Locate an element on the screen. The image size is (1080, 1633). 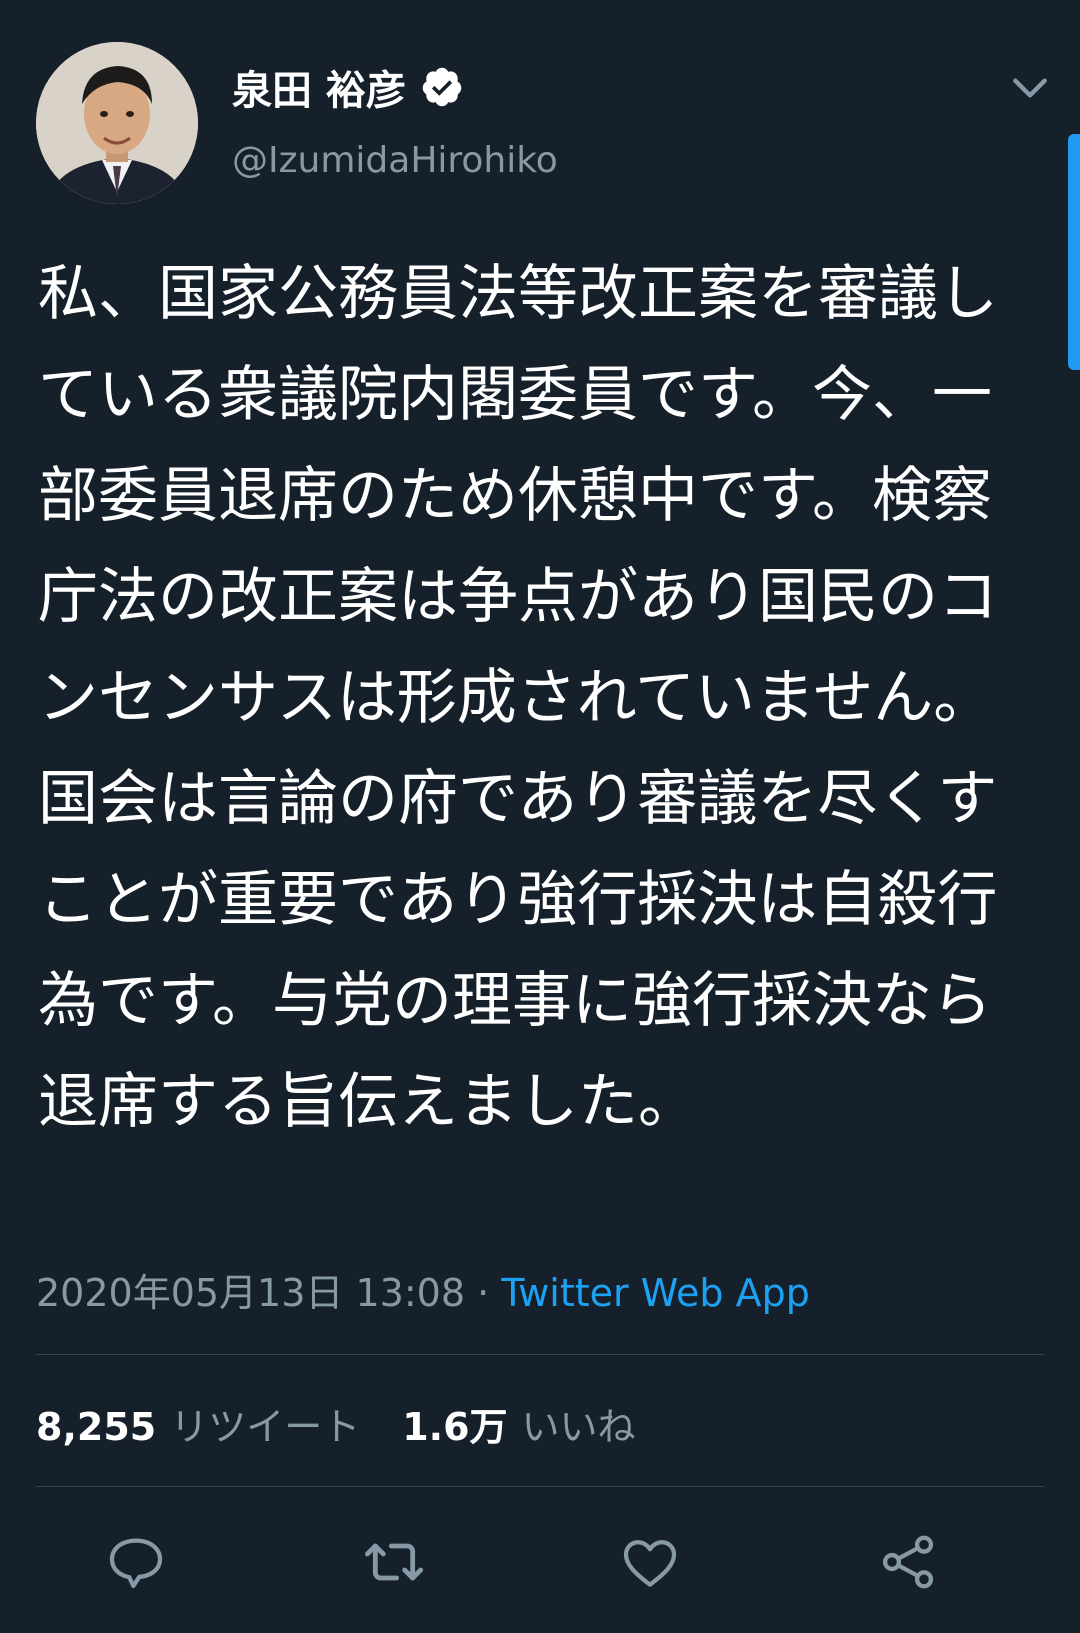
timestamp: 2020年05月13日 13:08 is located at coordinates (250, 1293).